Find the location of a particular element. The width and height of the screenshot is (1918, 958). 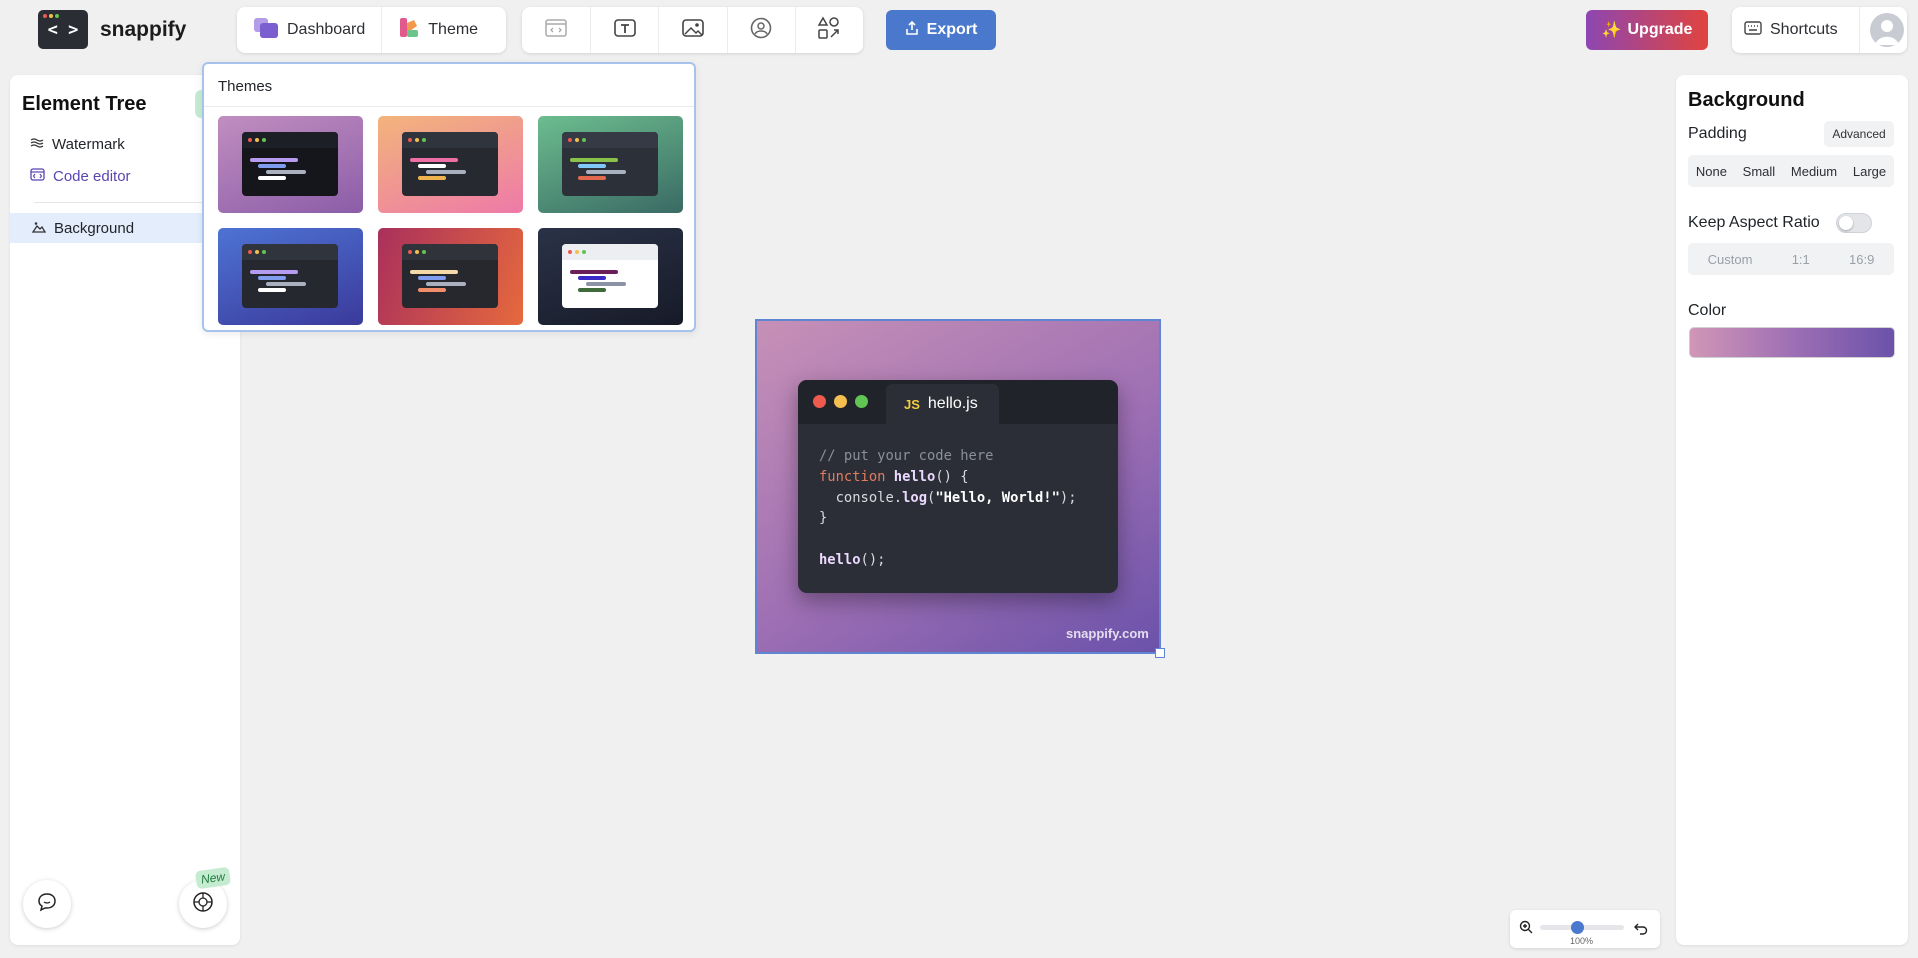

themes-popup: Themes is located at coordinates (449, 197).